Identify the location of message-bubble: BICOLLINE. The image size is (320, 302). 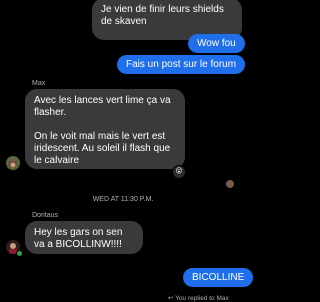
(218, 277).